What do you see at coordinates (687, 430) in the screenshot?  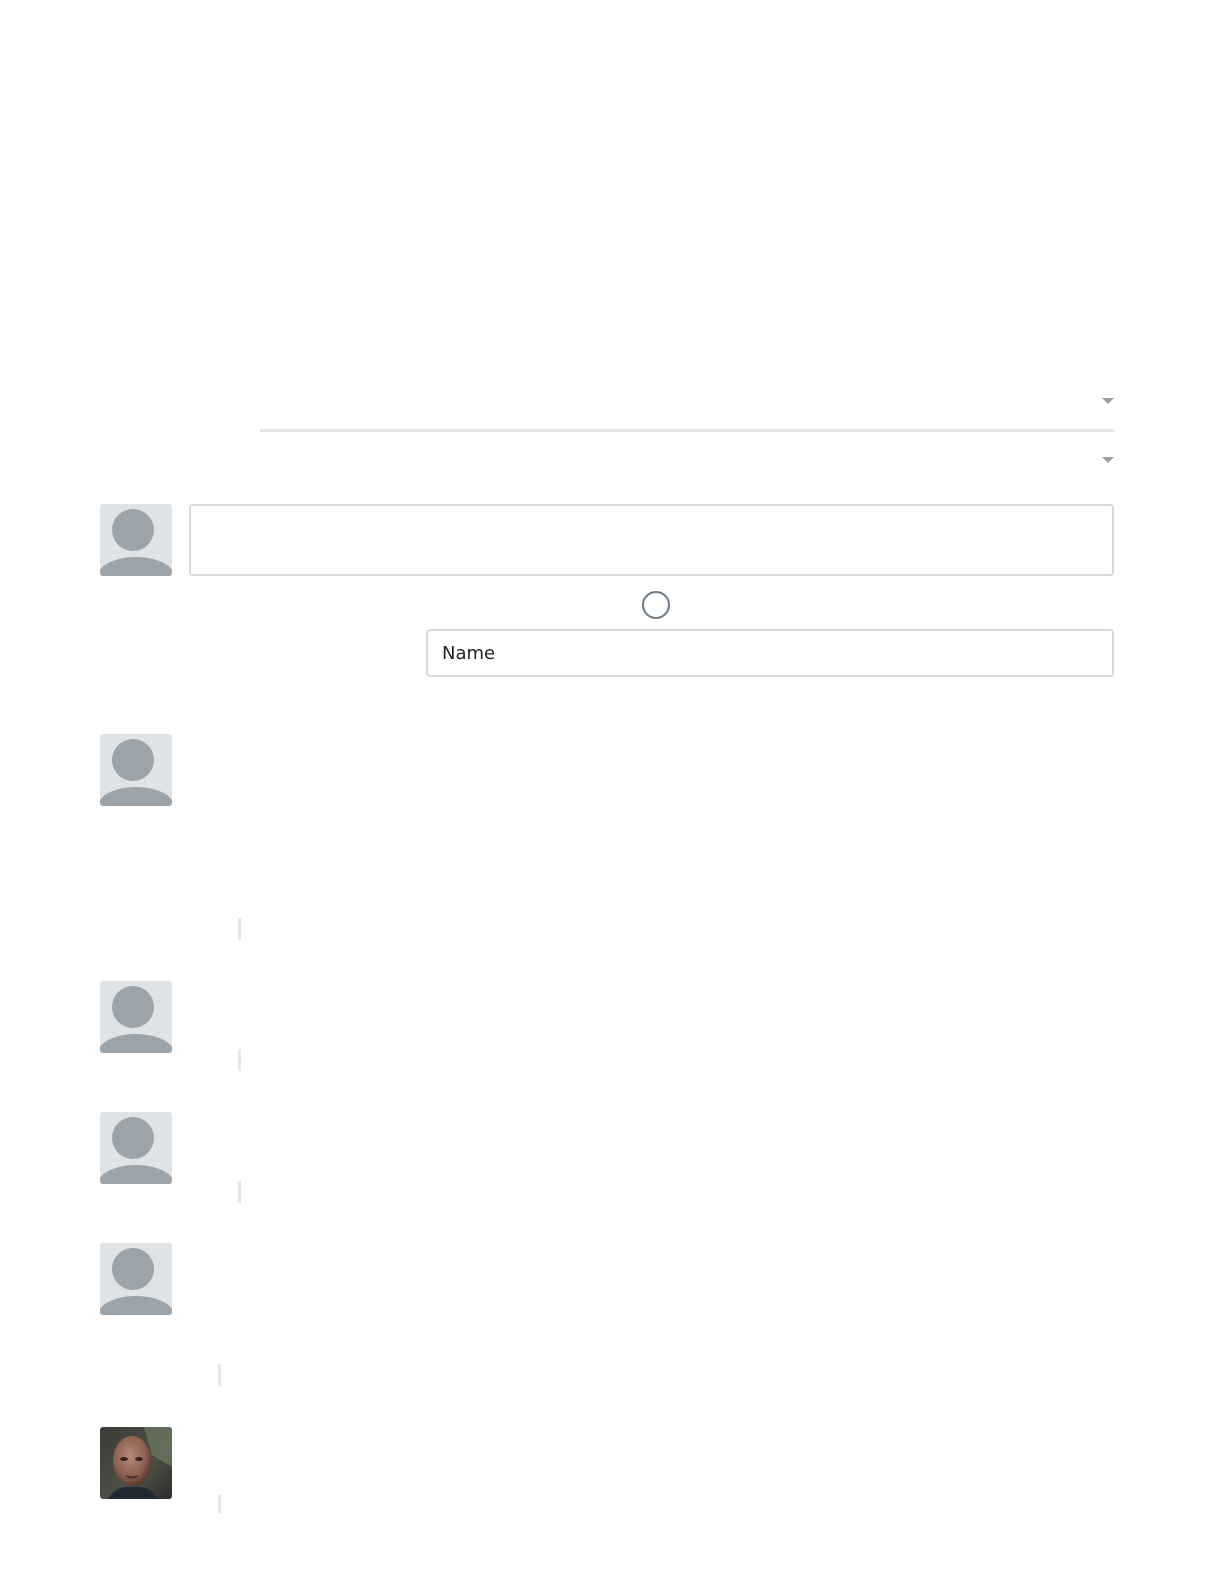 I see `comments-divider` at bounding box center [687, 430].